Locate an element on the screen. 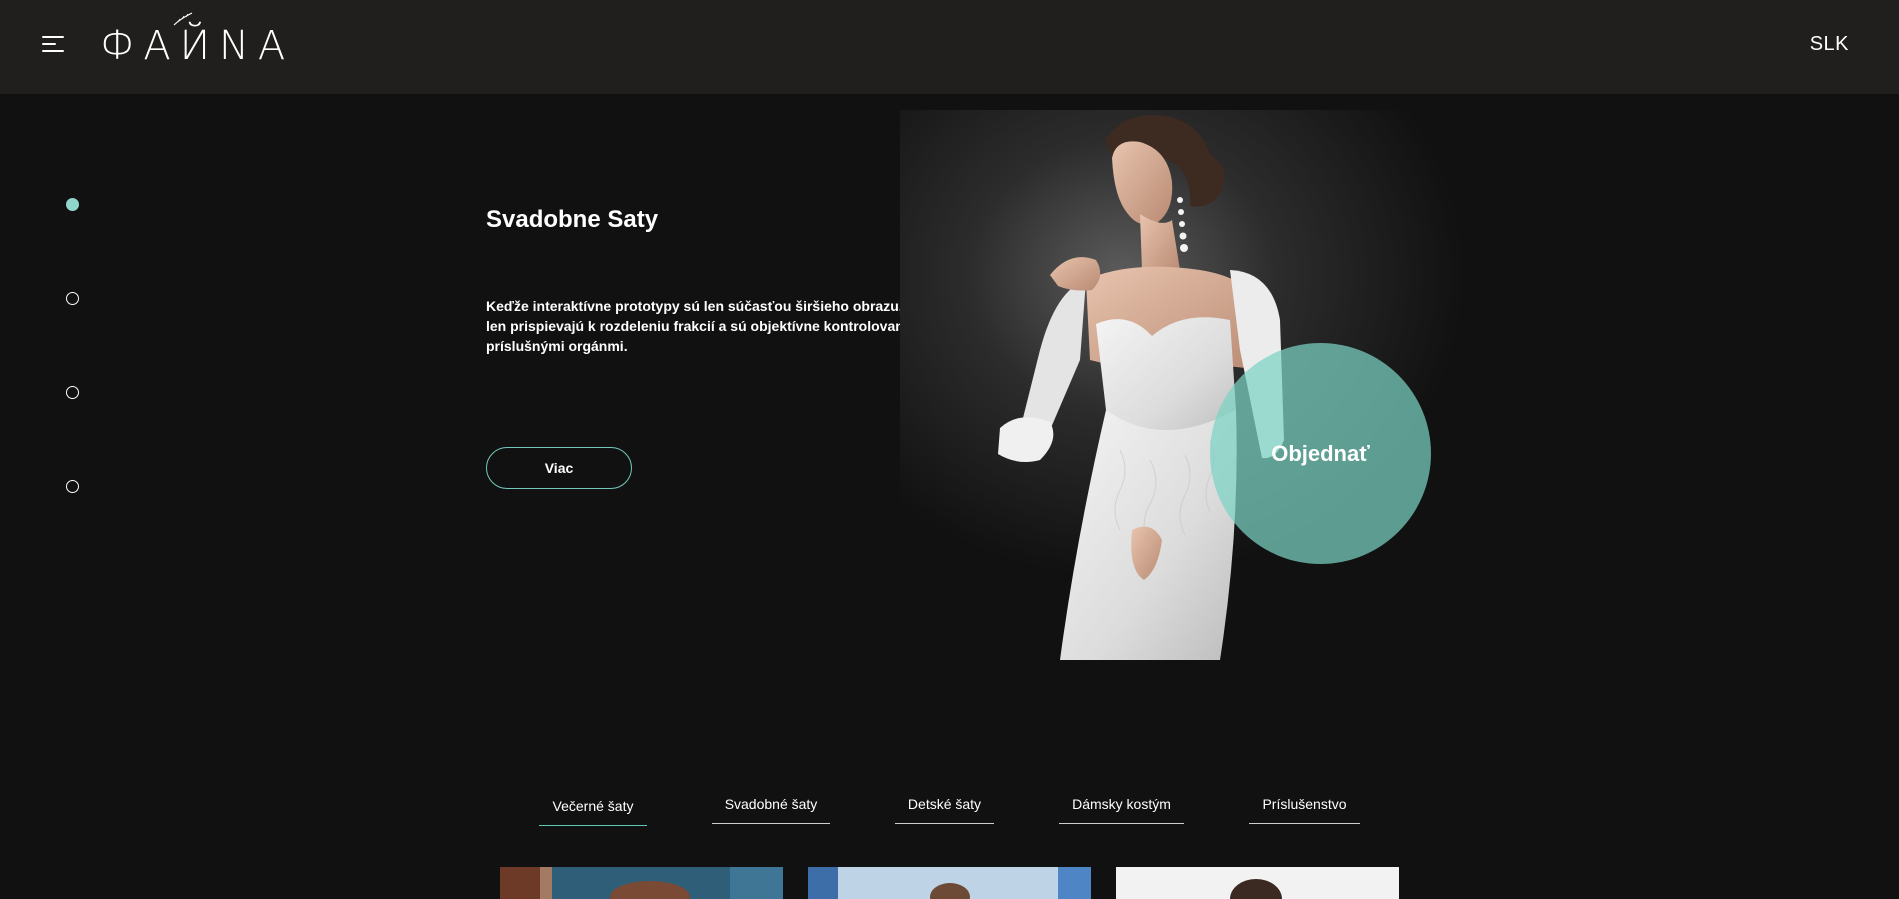 The height and width of the screenshot is (899, 1899). site-header: ФАЙNA SLK is located at coordinates (949, 47).